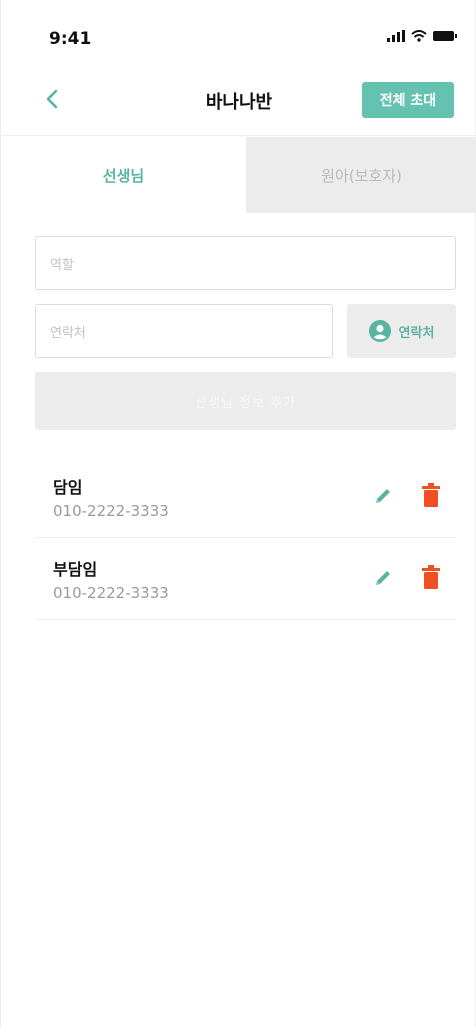  What do you see at coordinates (62, 265) in the screenshot?
I see `role-placeholder: 역할` at bounding box center [62, 265].